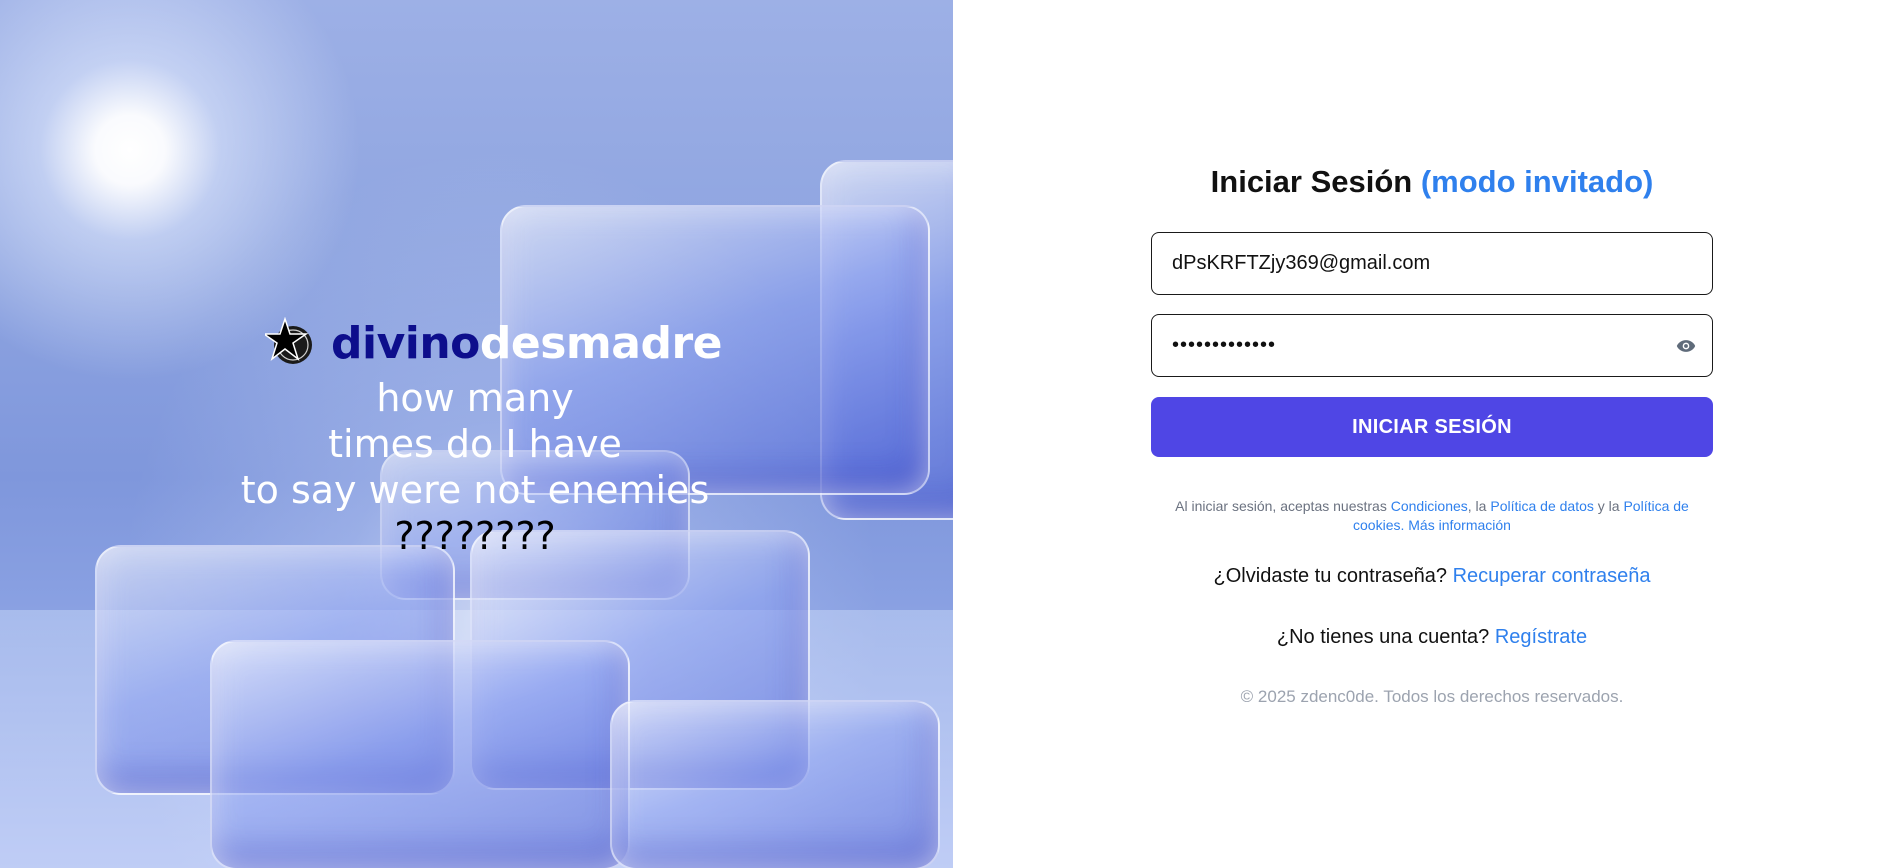 The width and height of the screenshot is (1903, 868). What do you see at coordinates (1686, 346) in the screenshot?
I see `eye-icon` at bounding box center [1686, 346].